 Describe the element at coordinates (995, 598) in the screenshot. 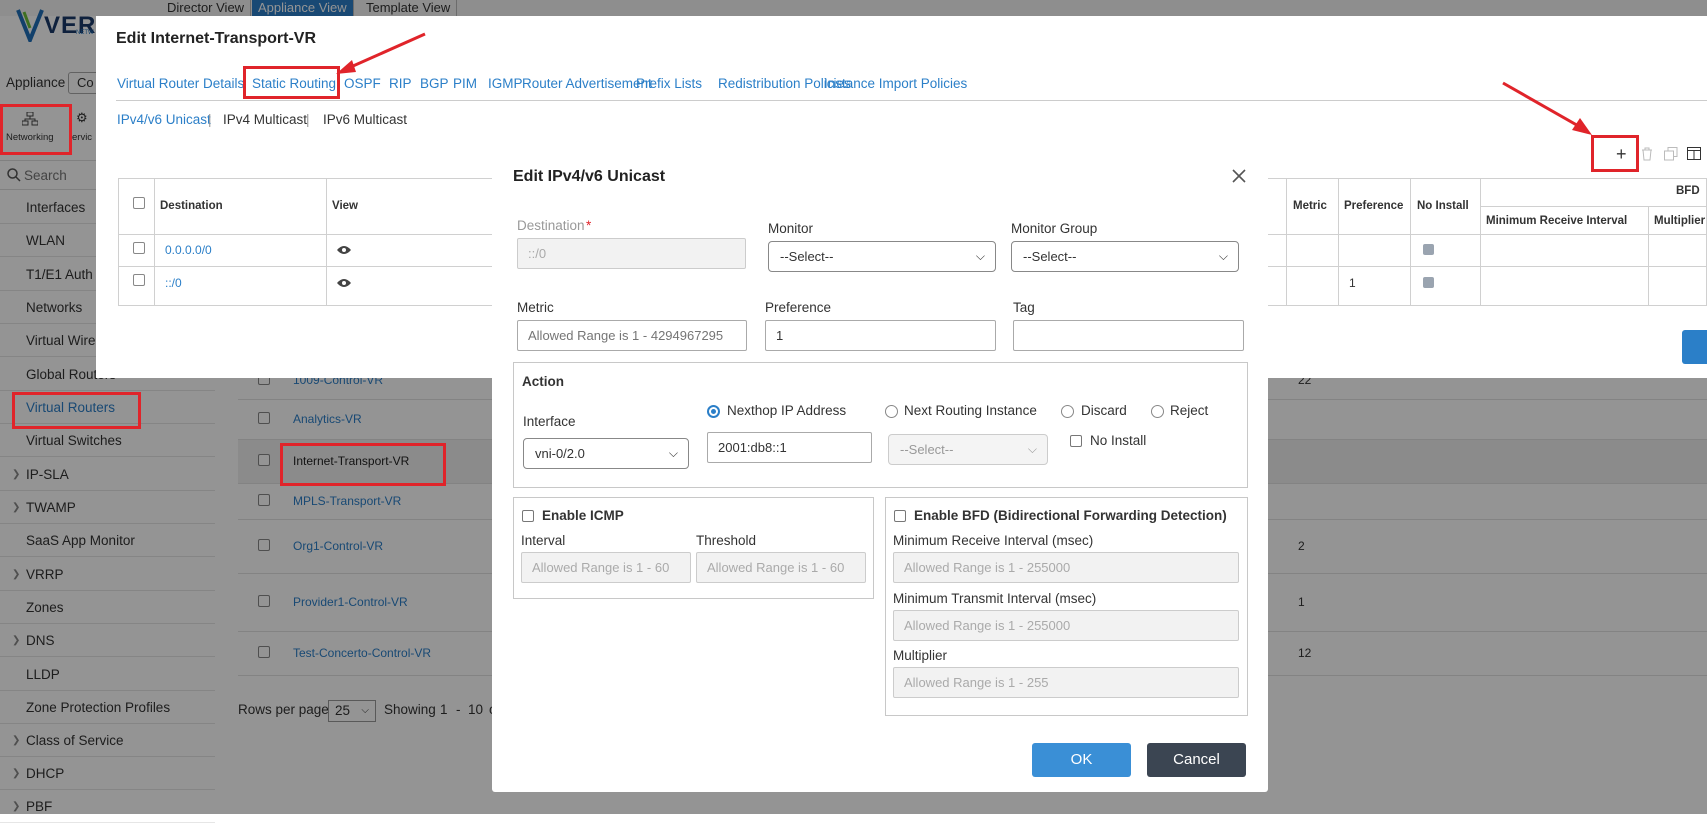

I see `min-tx-label: Minimum Transmit Interval (msec)` at that location.